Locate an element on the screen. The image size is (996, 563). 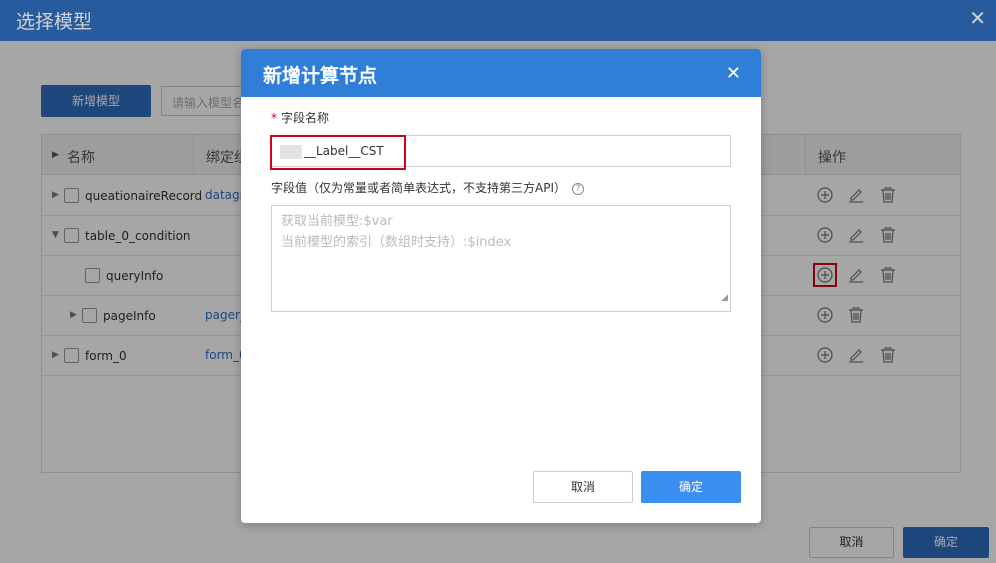
resize-handle-icon: ◢ is located at coordinates (724, 298).